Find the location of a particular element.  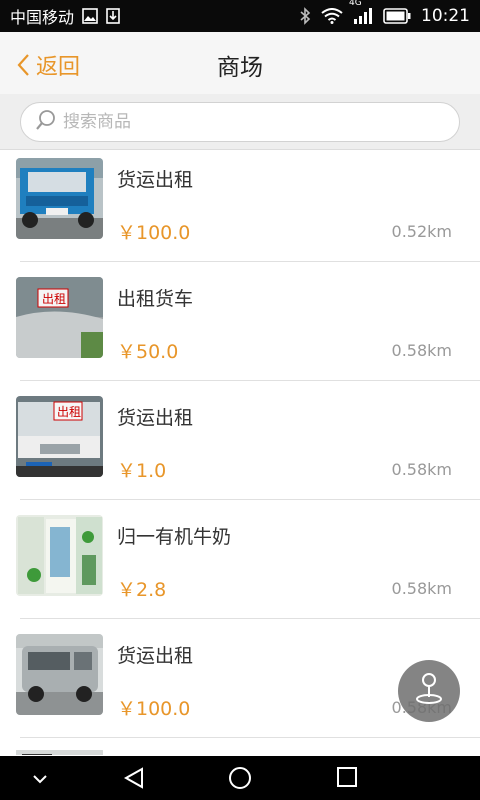

battery-icon is located at coordinates (397, 16).